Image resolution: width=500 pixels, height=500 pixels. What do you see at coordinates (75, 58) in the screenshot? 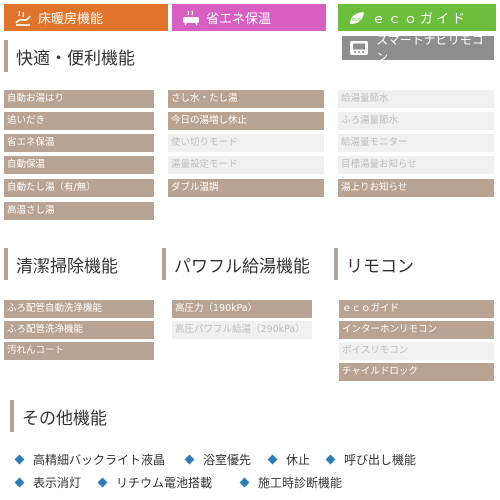
I see `heading-convenience-title: 快適・便利機能` at bounding box center [75, 58].